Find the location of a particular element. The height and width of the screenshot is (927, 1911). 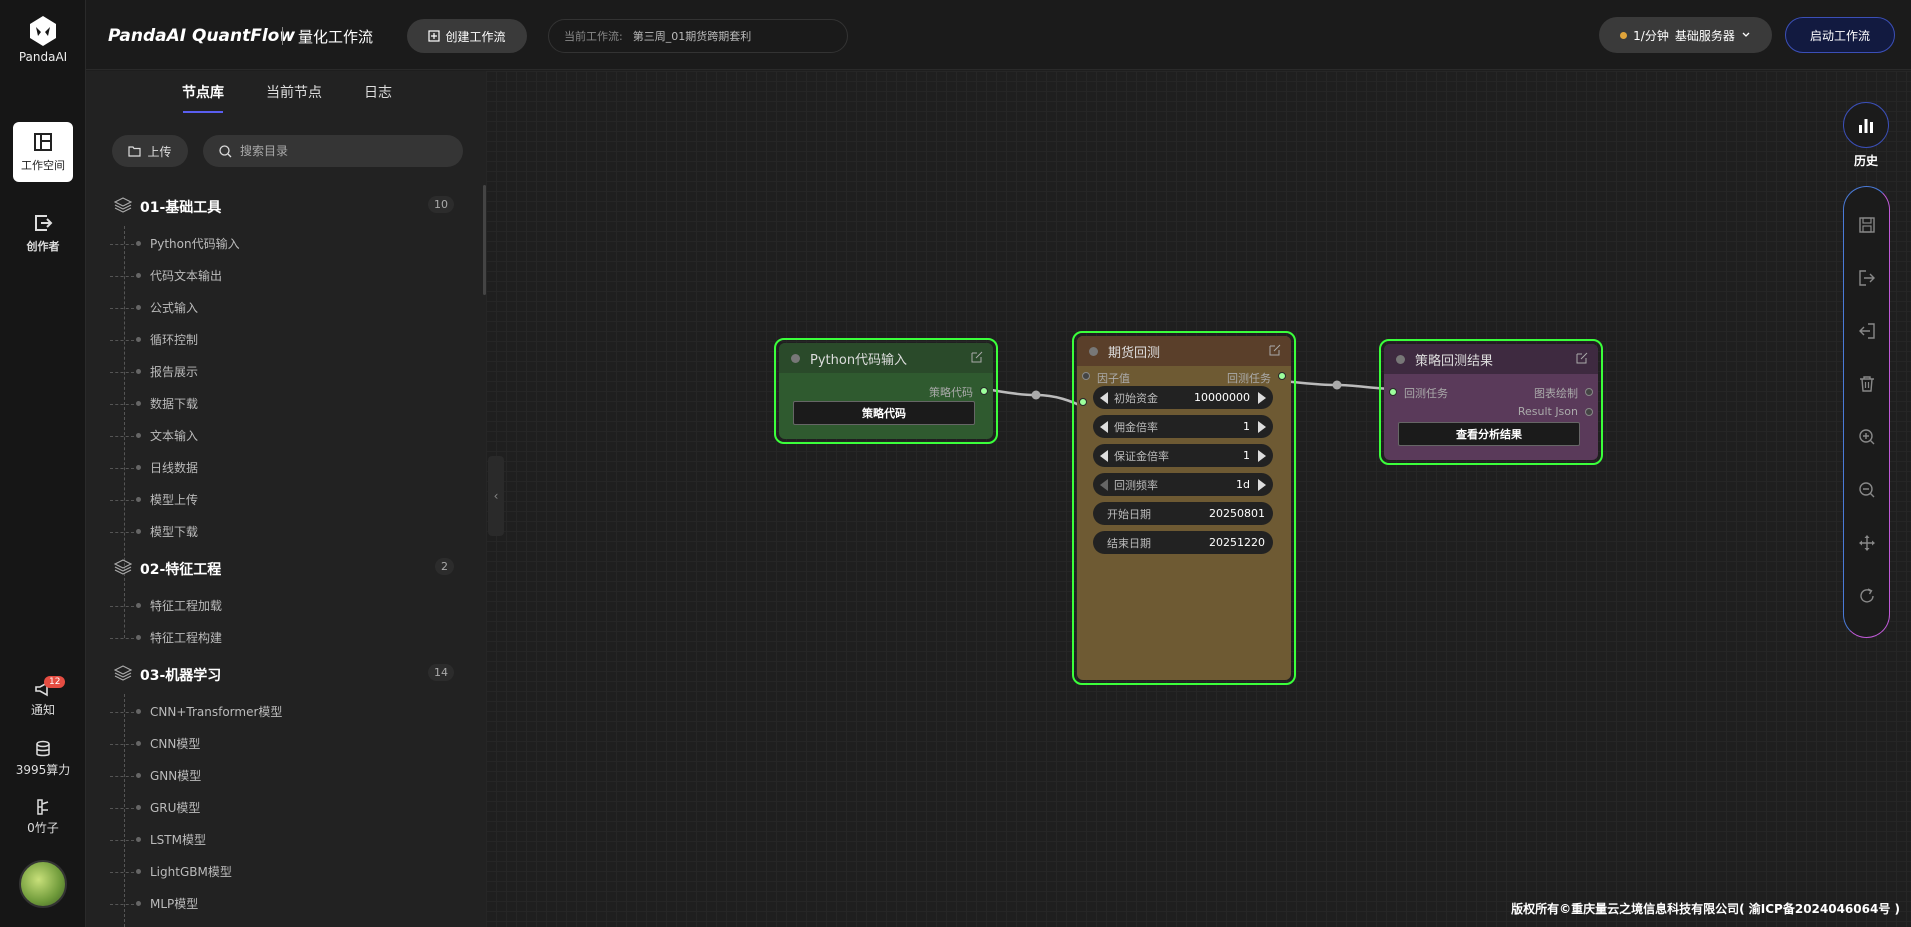

export-icon is located at coordinates (1867, 278).